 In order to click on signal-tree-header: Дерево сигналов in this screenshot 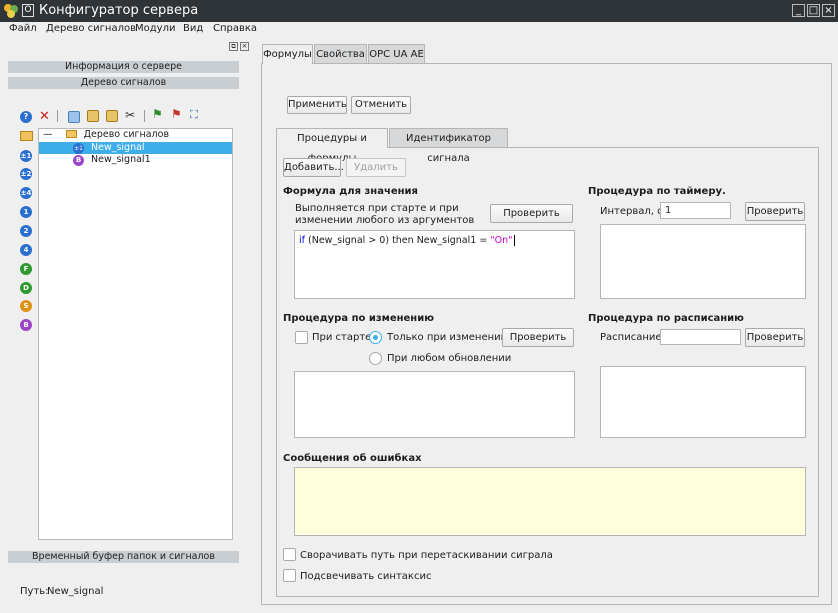, I will do `click(123, 83)`.